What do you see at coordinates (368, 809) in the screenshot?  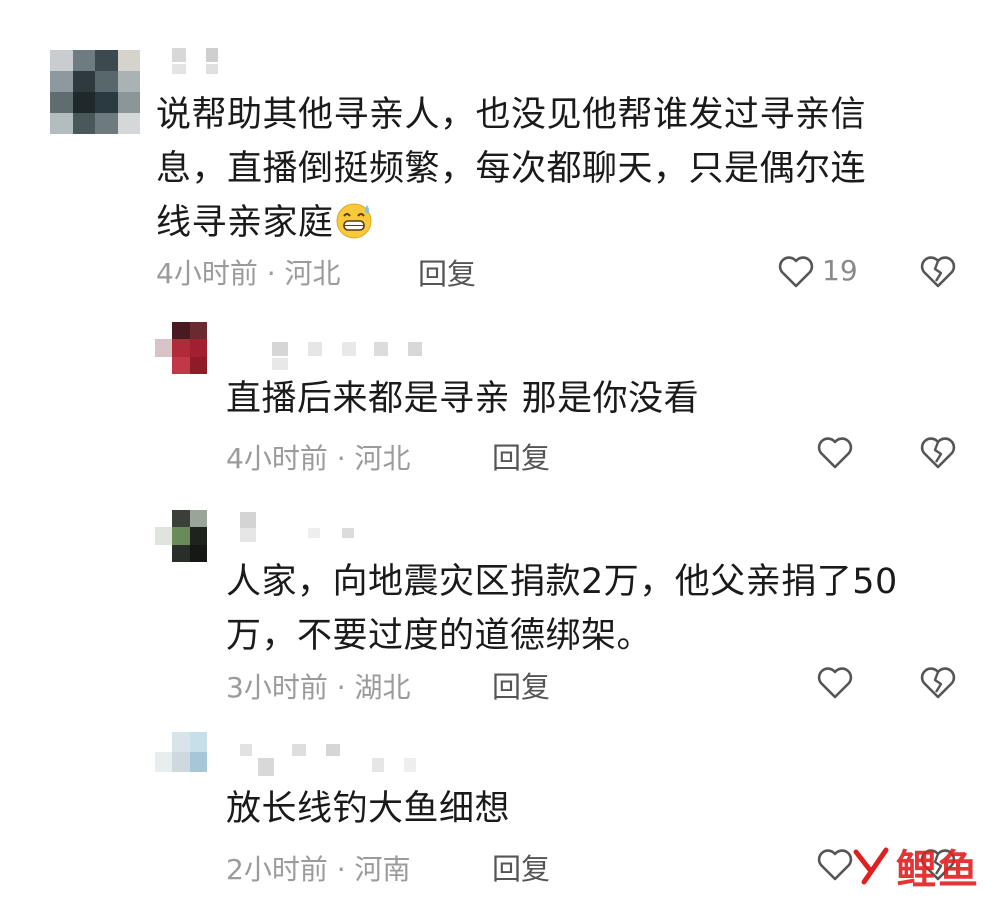 I see `comment-text: 放长线钓大鱼细想` at bounding box center [368, 809].